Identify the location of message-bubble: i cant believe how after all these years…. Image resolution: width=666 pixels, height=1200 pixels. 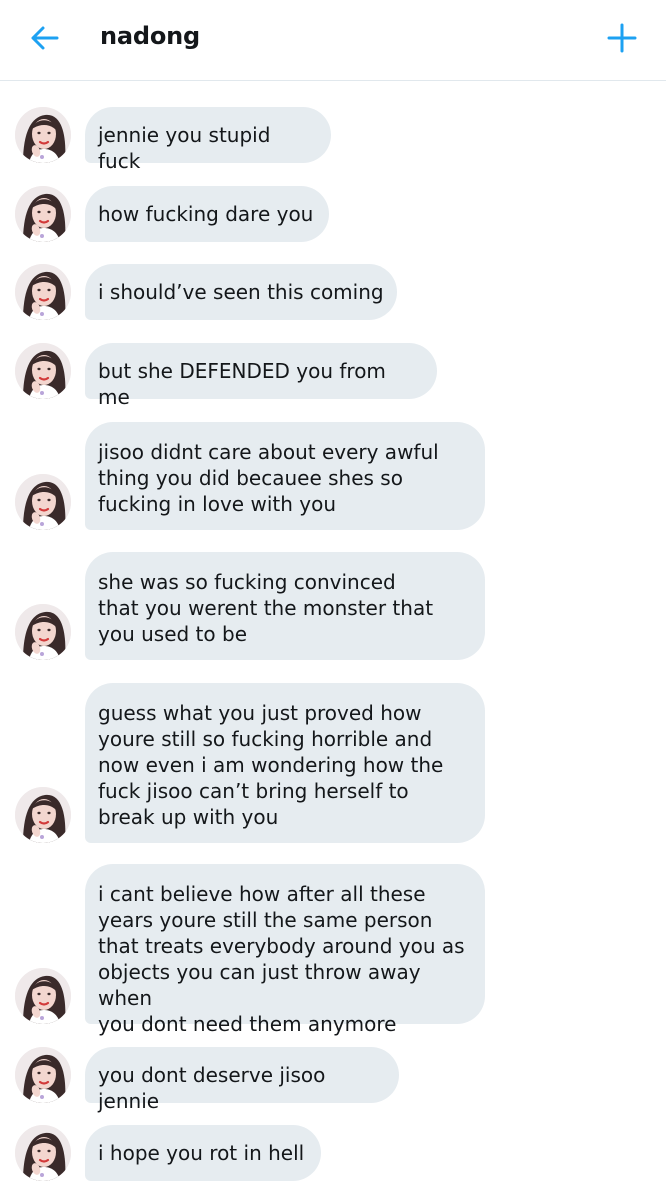
(285, 950).